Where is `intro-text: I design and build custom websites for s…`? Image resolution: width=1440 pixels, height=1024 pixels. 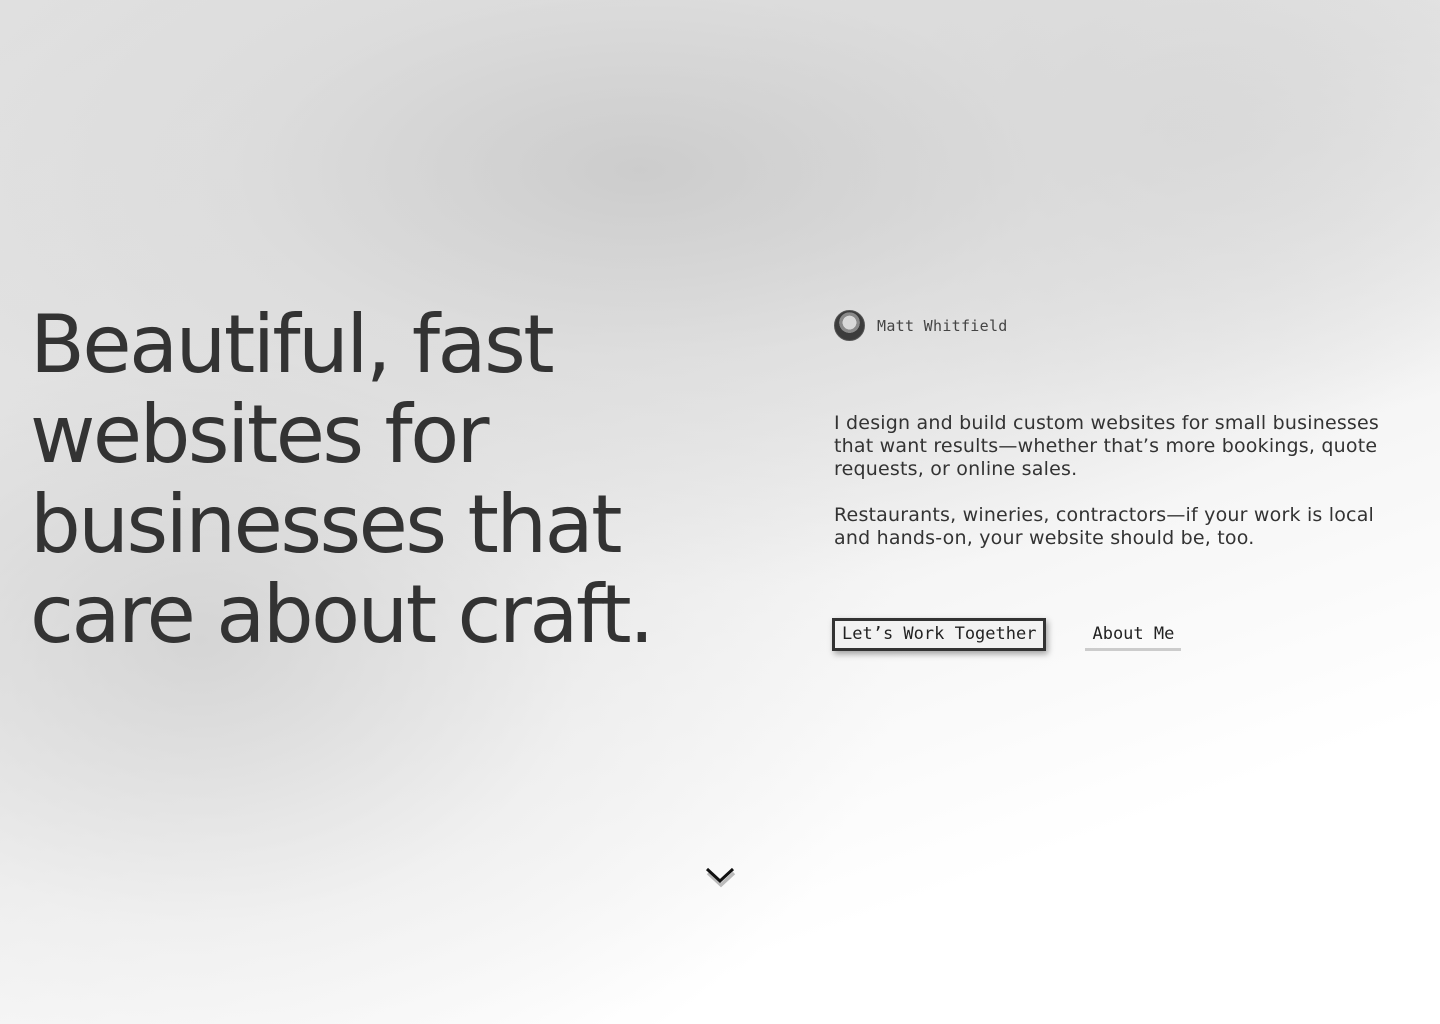
intro-text: I design and build custom websites for s… is located at coordinates (1124, 481).